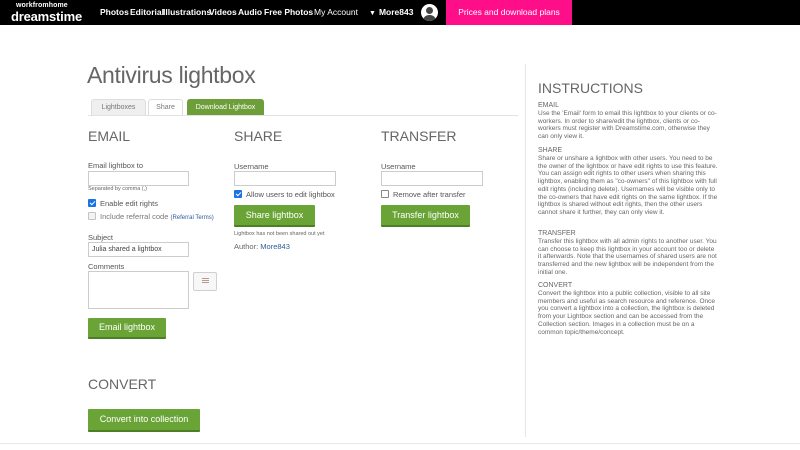 The height and width of the screenshot is (450, 800). What do you see at coordinates (116, 165) in the screenshot?
I see `email-to-label: Email lightbox to` at bounding box center [116, 165].